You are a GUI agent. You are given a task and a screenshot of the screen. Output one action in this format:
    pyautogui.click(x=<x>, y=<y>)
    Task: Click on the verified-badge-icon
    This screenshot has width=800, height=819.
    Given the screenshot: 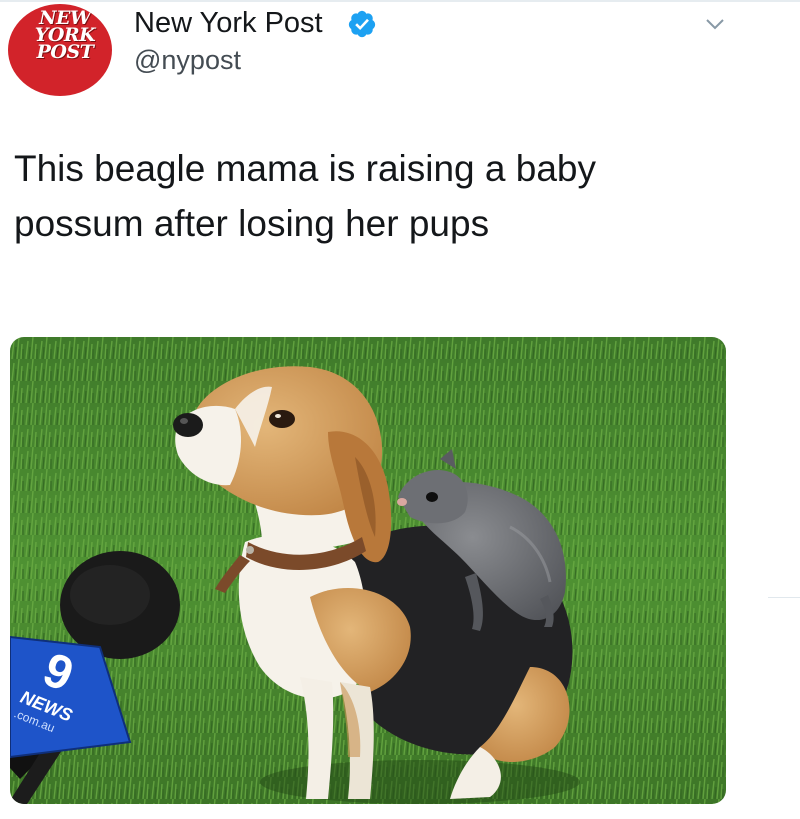 What is the action you would take?
    pyautogui.click(x=362, y=24)
    